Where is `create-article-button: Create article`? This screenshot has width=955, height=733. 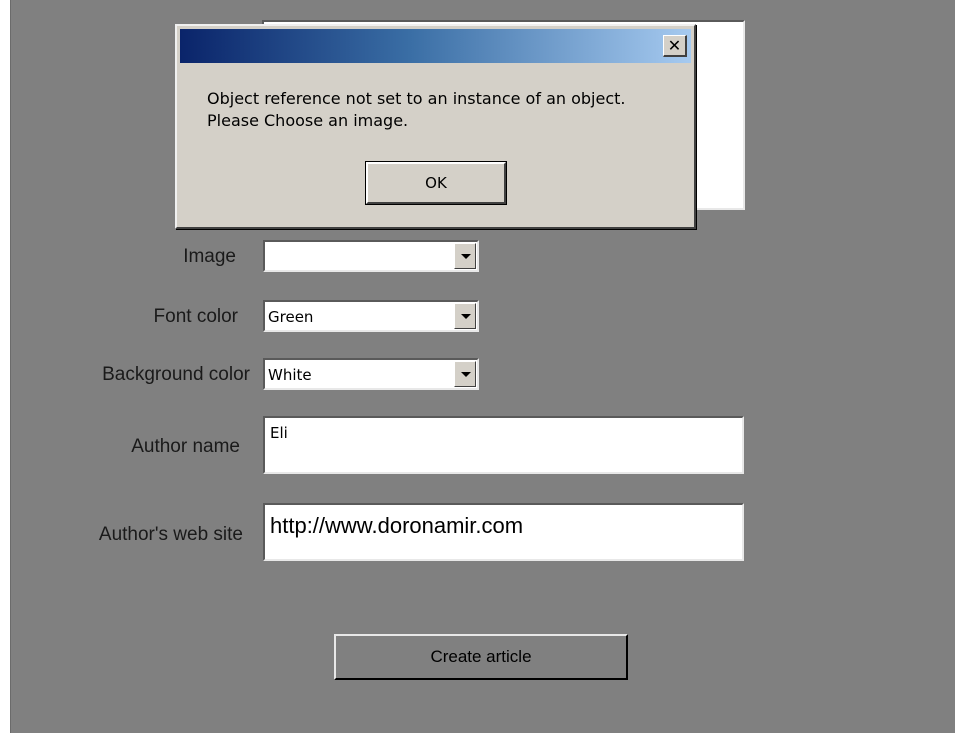
create-article-button: Create article is located at coordinates (481, 657).